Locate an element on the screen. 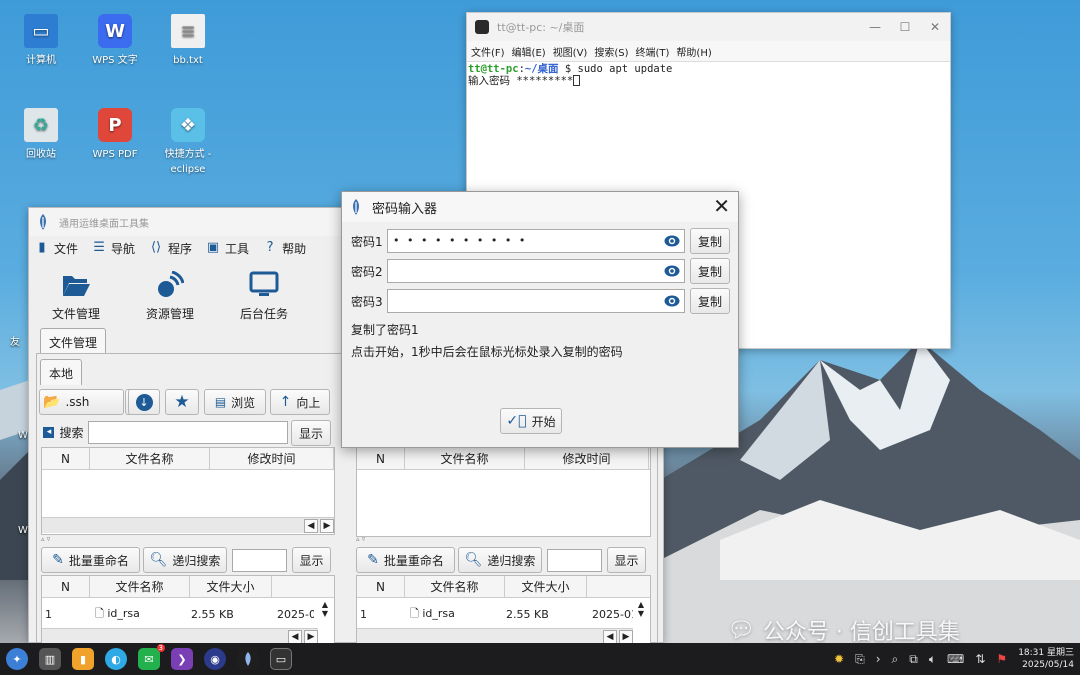 The width and height of the screenshot is (1080, 675). menu-file: ▮ 文件 is located at coordinates (56, 248).